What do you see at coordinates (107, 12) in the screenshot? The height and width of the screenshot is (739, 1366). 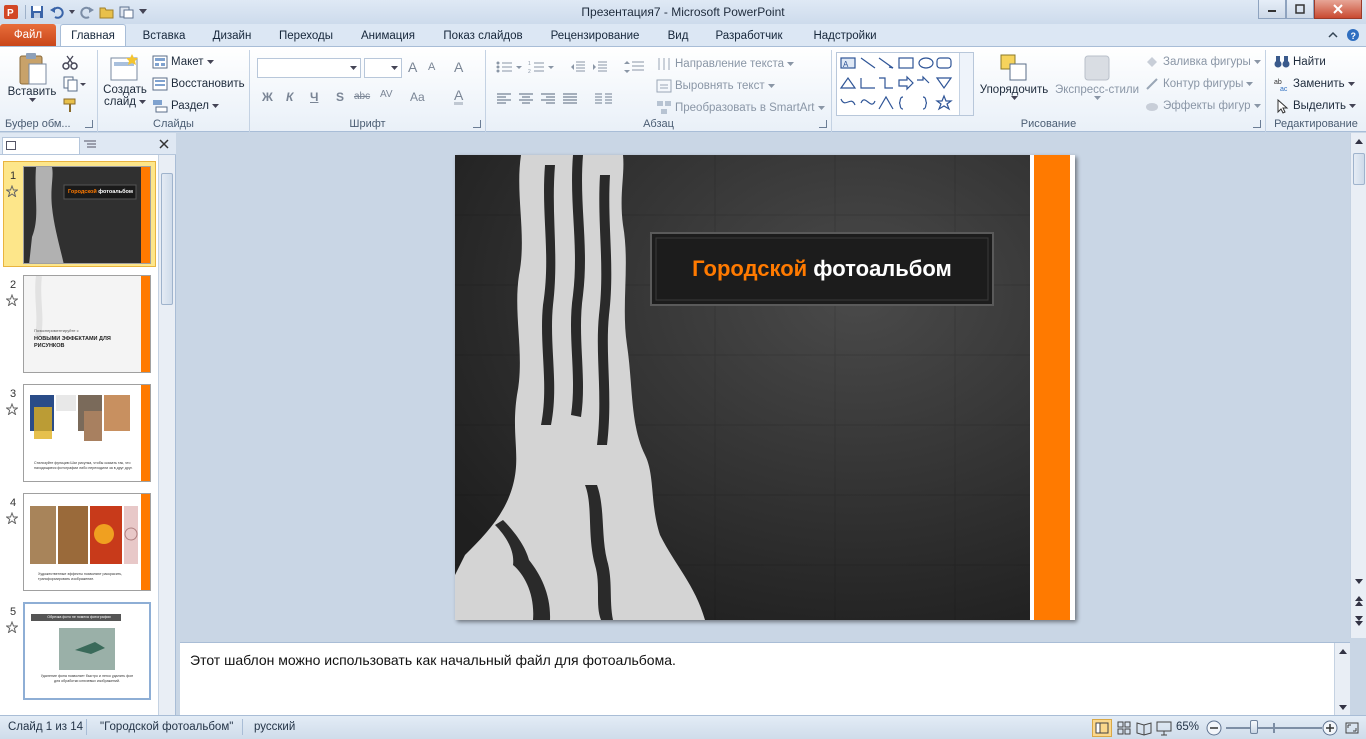 I see `open-icon` at bounding box center [107, 12].